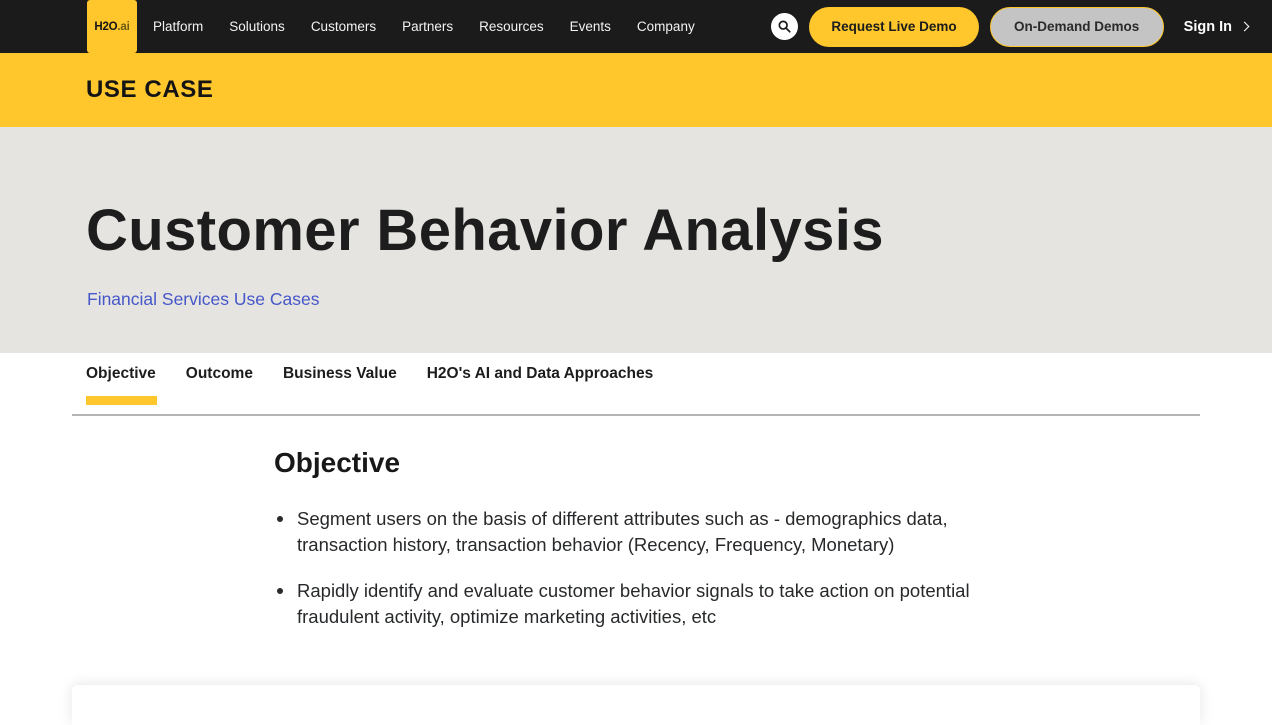 This screenshot has height=725, width=1272. I want to click on on-demand-demos-button: On-Demand Demos, so click(1076, 26).